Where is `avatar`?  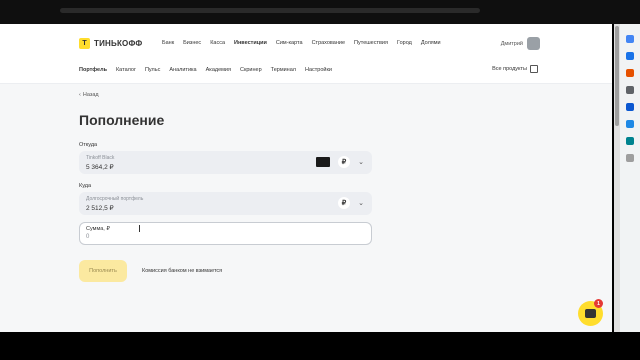 avatar is located at coordinates (533, 43).